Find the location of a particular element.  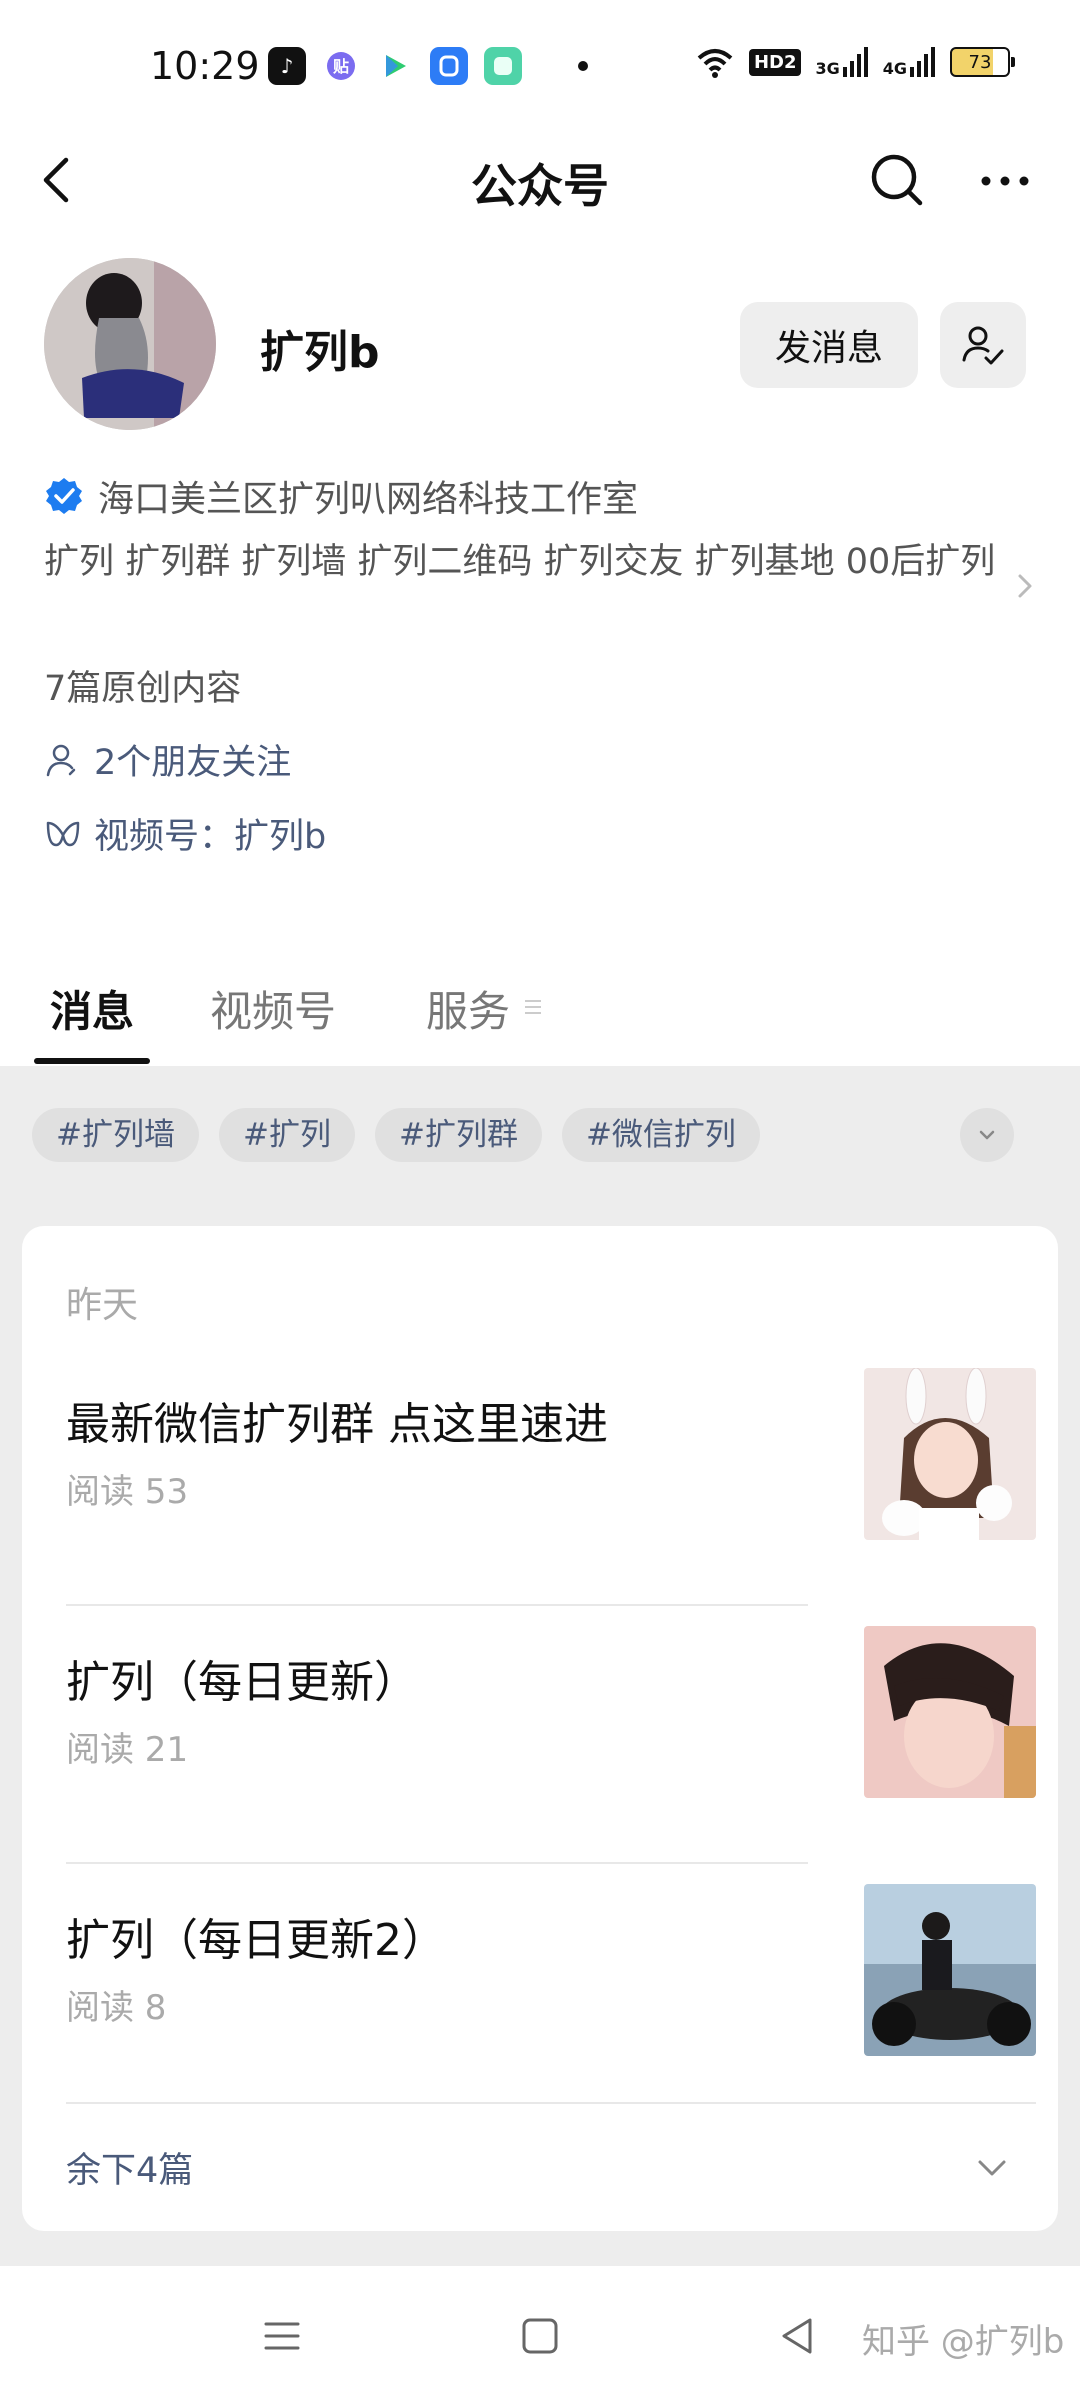

video-channel-icon is located at coordinates (63, 833).